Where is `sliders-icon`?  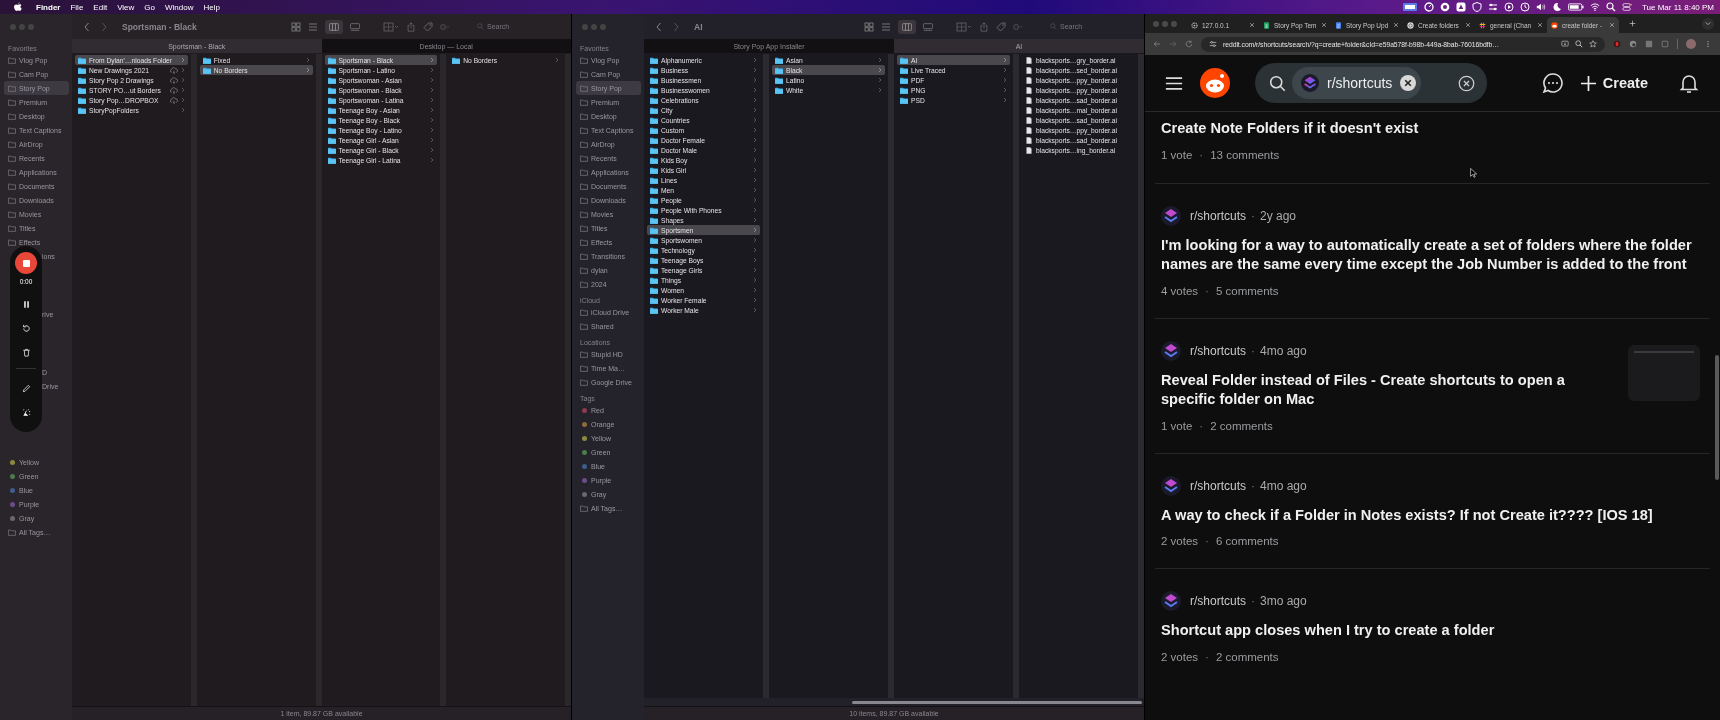 sliders-icon is located at coordinates (1492, 7).